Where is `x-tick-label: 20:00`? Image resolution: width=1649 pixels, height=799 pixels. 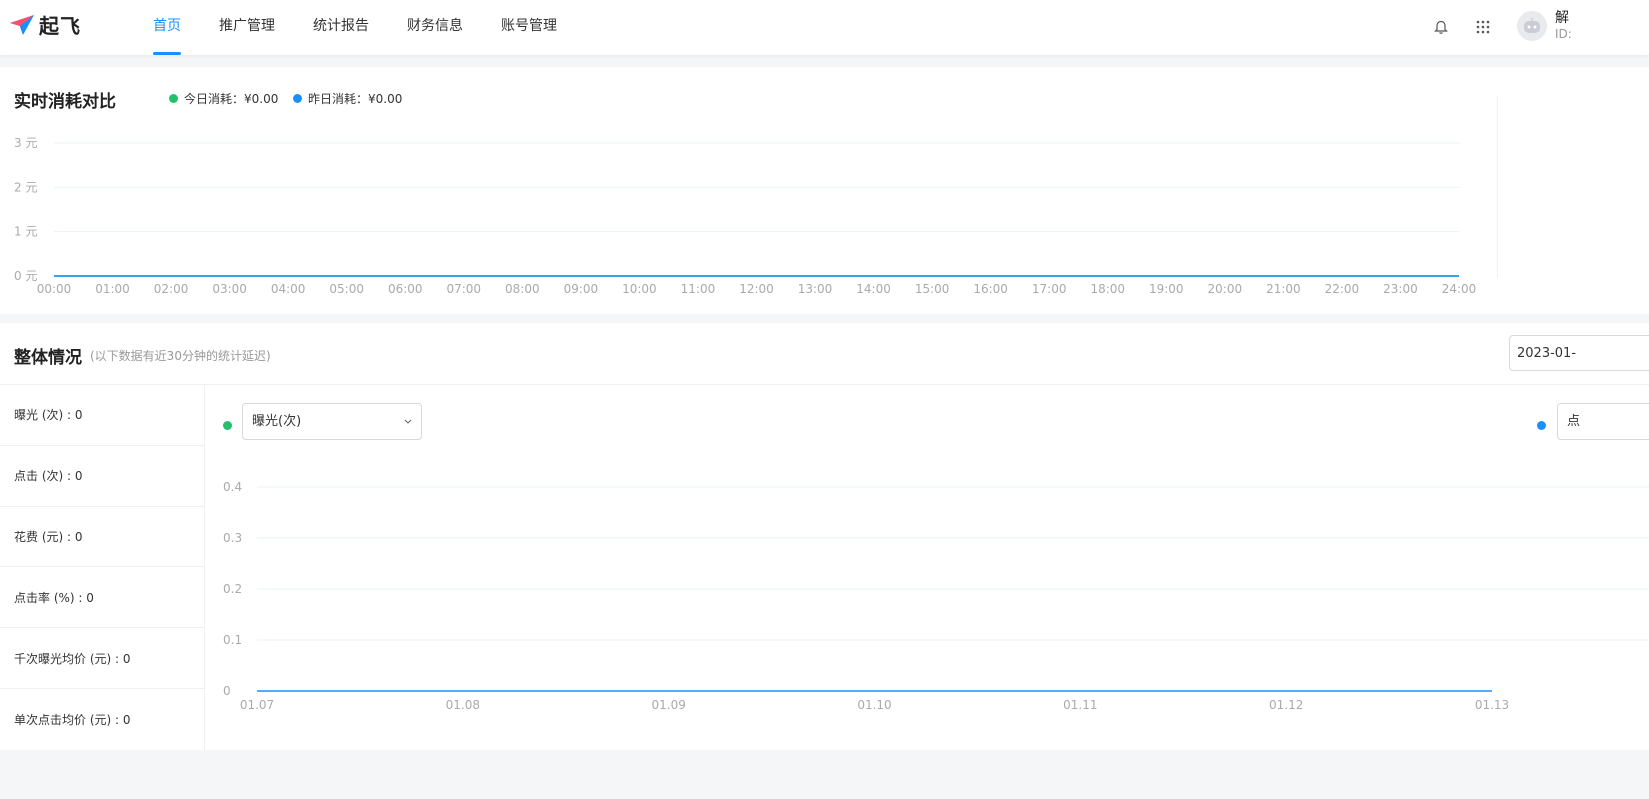 x-tick-label: 20:00 is located at coordinates (1225, 289).